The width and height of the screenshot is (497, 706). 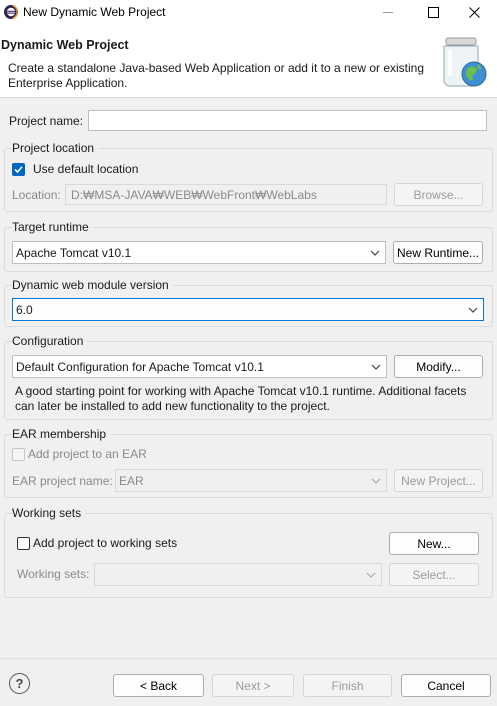 What do you see at coordinates (199, 252) in the screenshot?
I see `target-runtime-select: Apache Tomcat v10.1` at bounding box center [199, 252].